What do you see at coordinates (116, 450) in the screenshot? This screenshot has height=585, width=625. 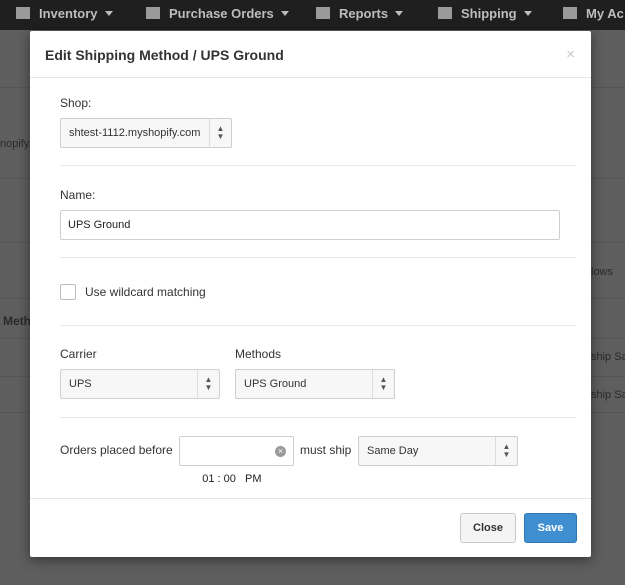 I see `orders-placed-label: Orders placed before` at bounding box center [116, 450].